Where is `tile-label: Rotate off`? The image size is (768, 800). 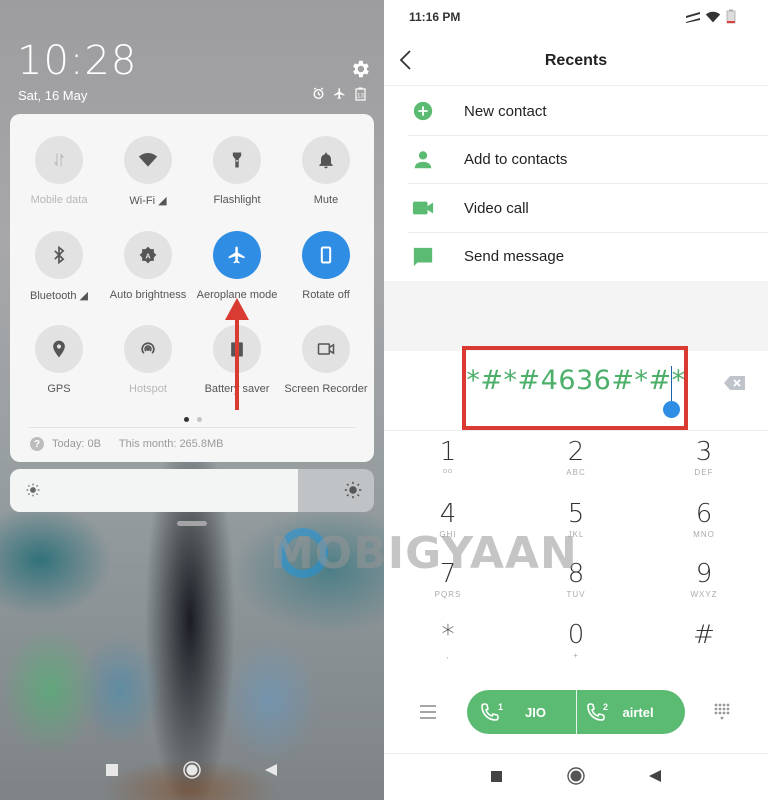
tile-label: Rotate off is located at coordinates (326, 295).